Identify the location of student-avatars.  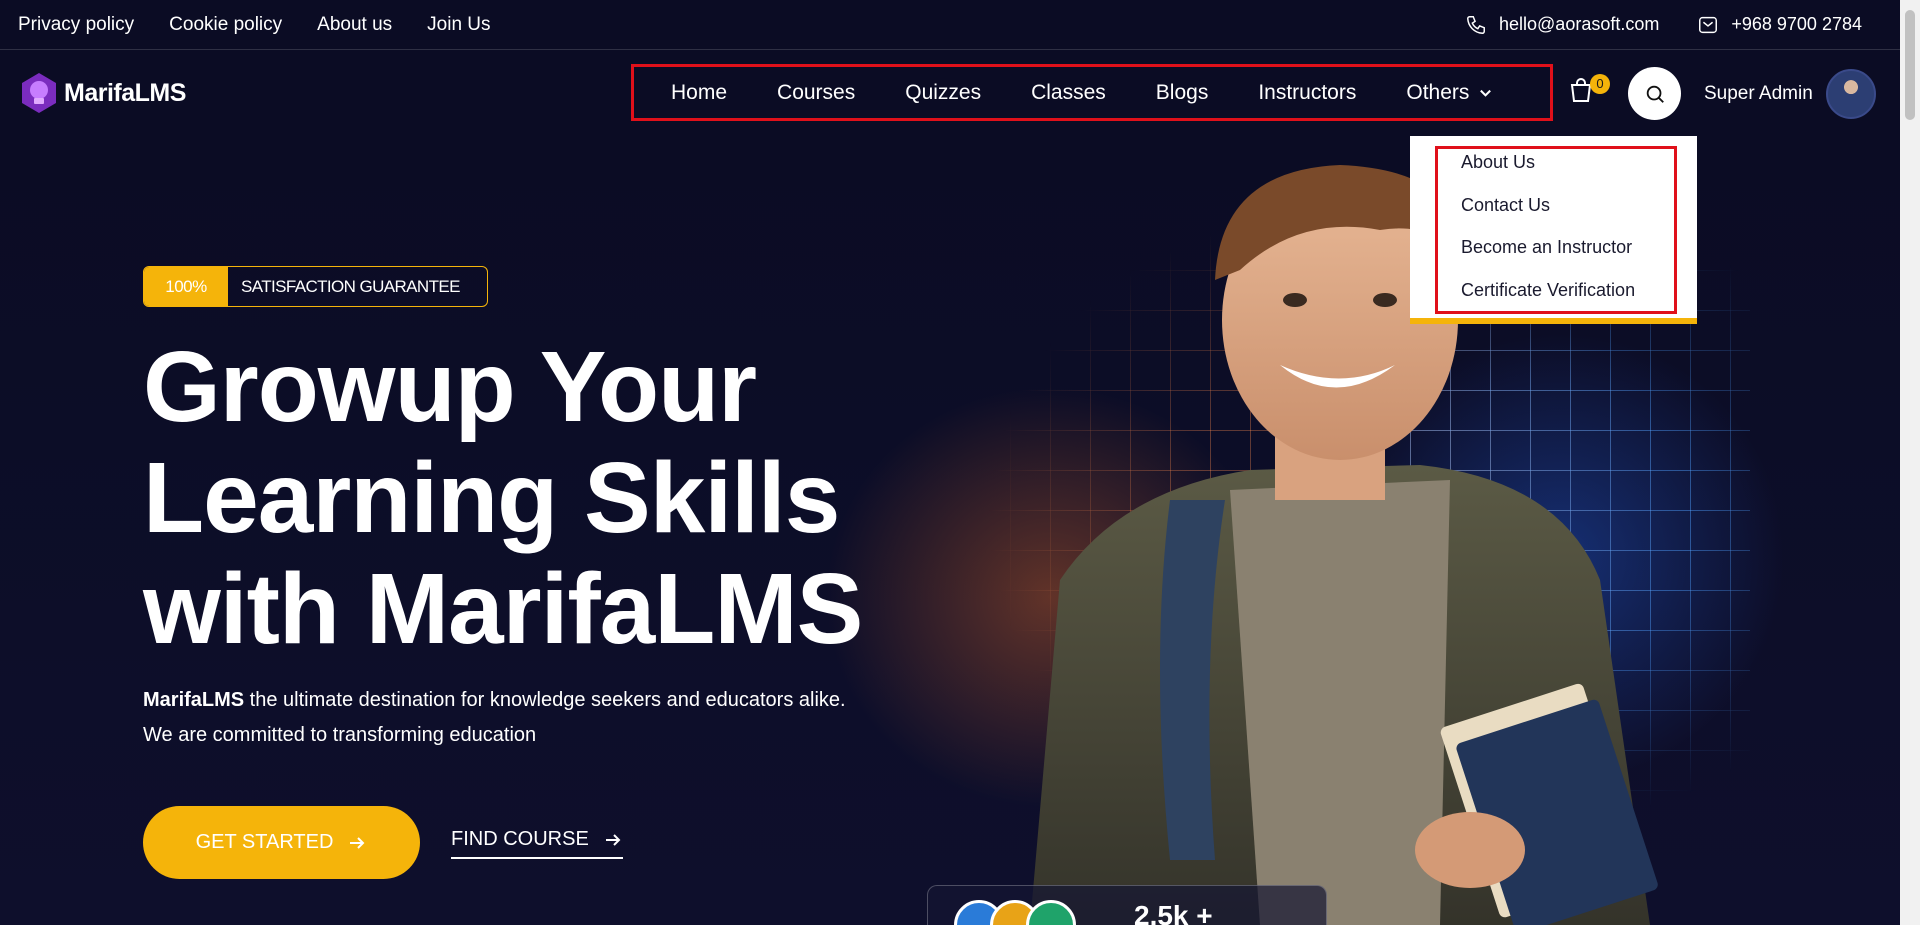
(1015, 912).